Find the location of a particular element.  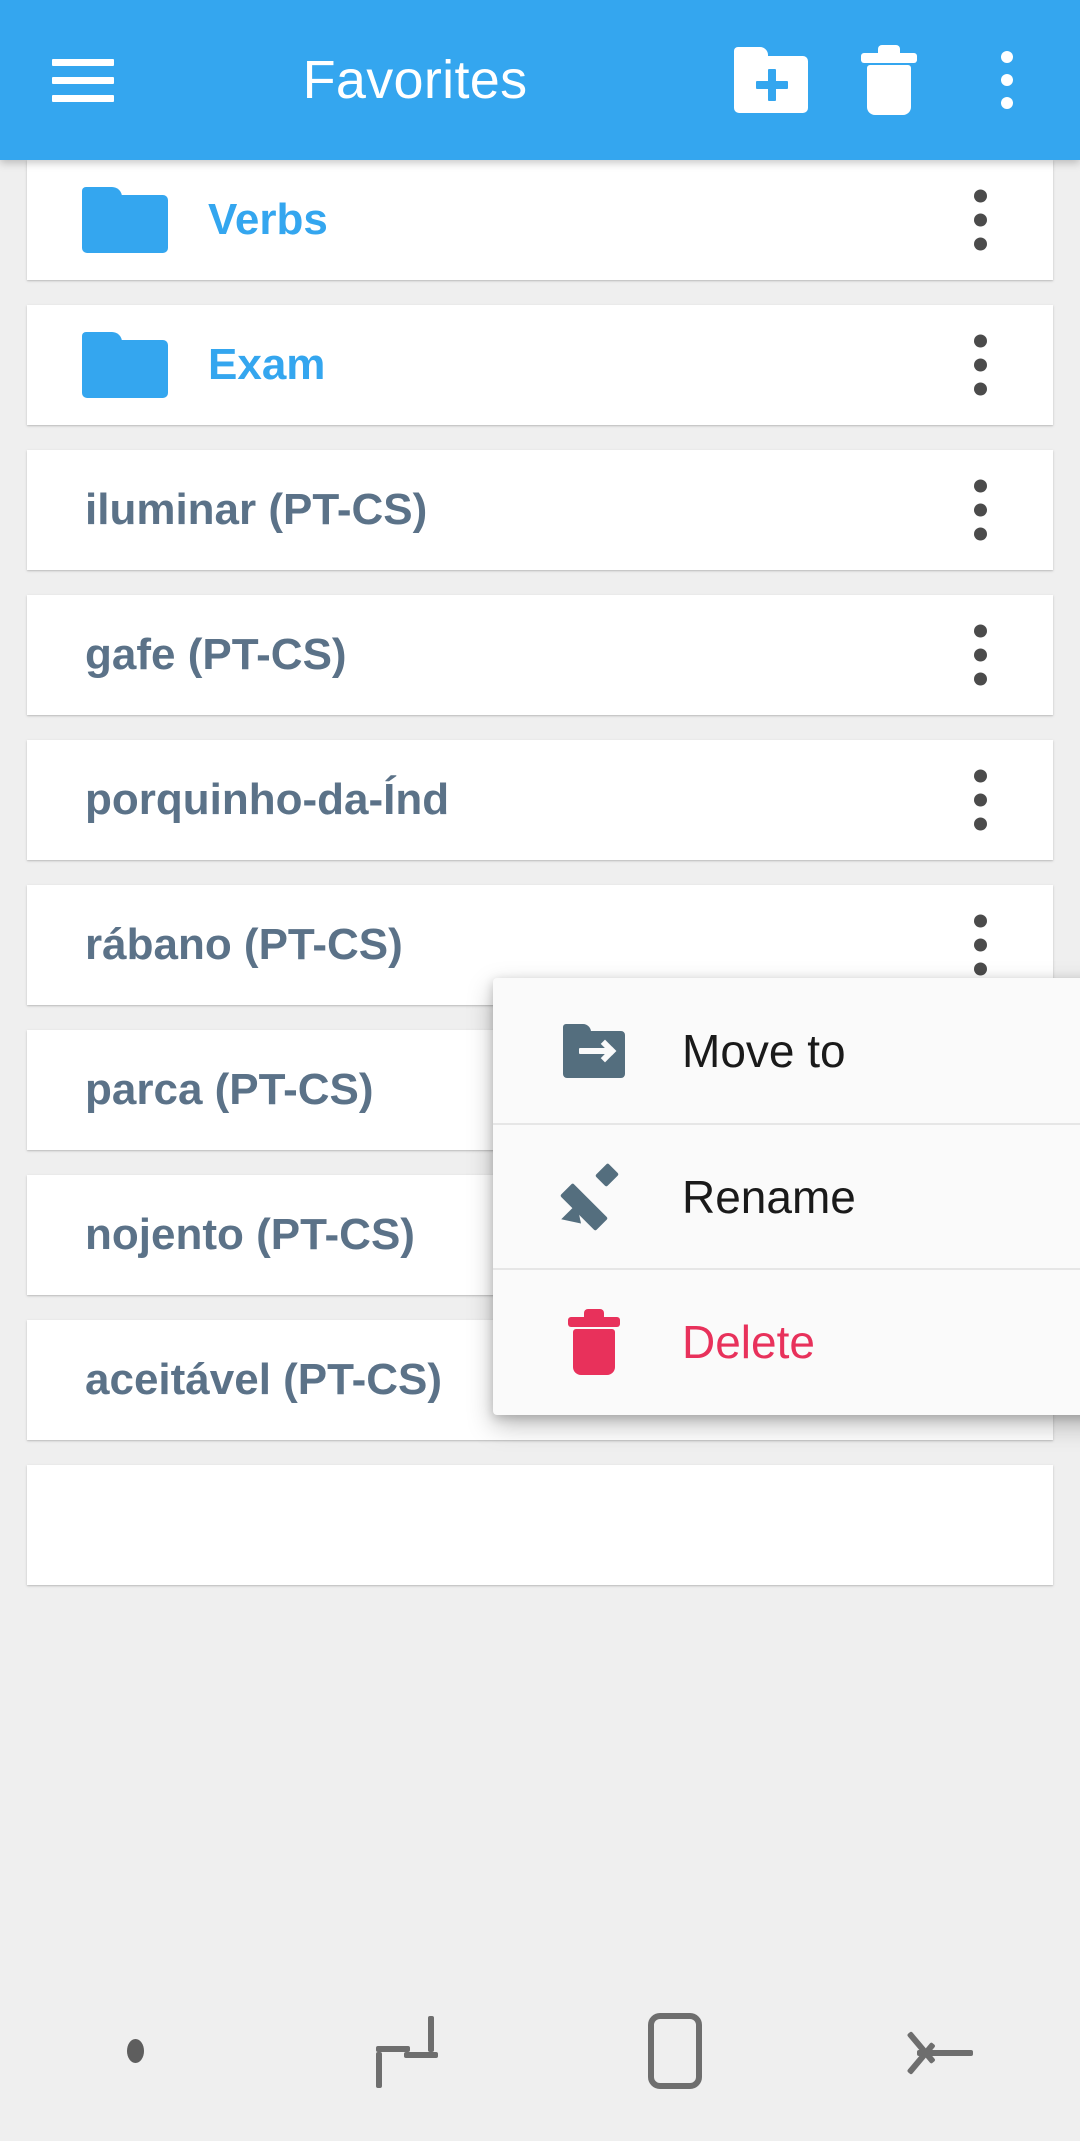

app-bar: Favorites is located at coordinates (540, 80).